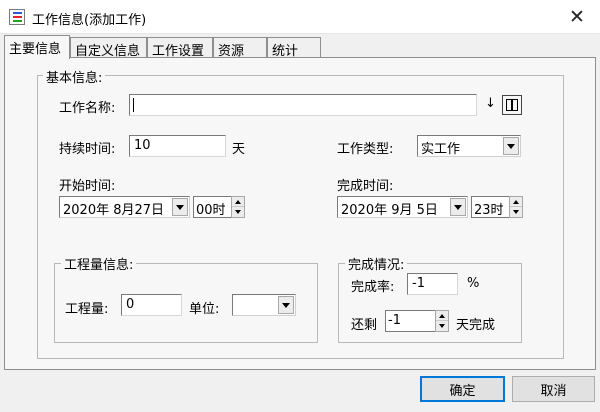  Describe the element at coordinates (114, 210) in the screenshot. I see `start-date-value: 2020年 8月27日` at that location.